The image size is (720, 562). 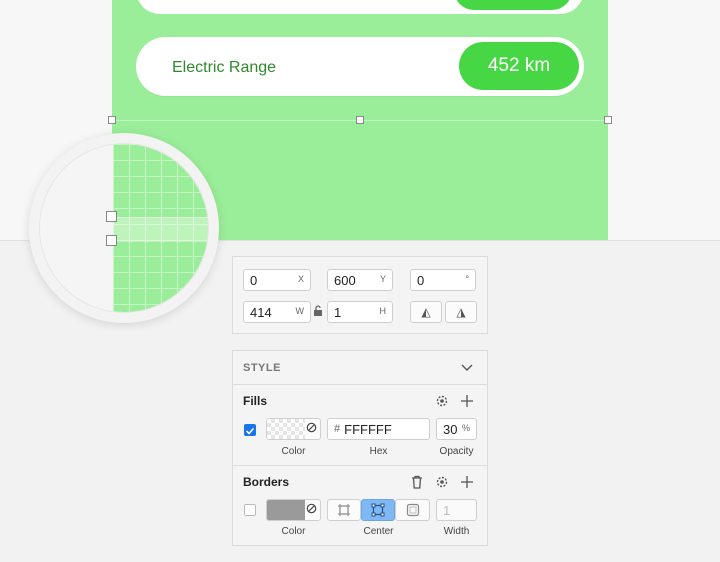 What do you see at coordinates (345, 280) in the screenshot?
I see `y-value: 600` at bounding box center [345, 280].